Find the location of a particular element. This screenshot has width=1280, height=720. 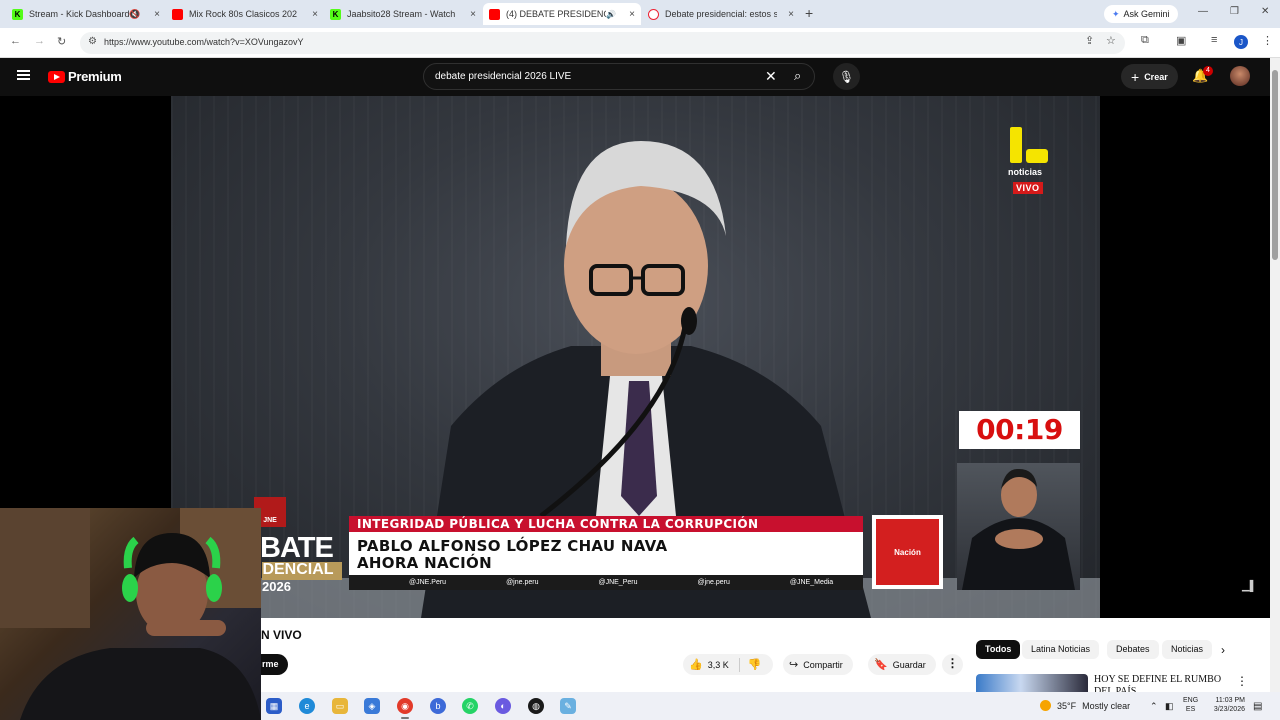

system-clock: 11:03 PM 3/23/2026 is located at coordinates (1225, 705).